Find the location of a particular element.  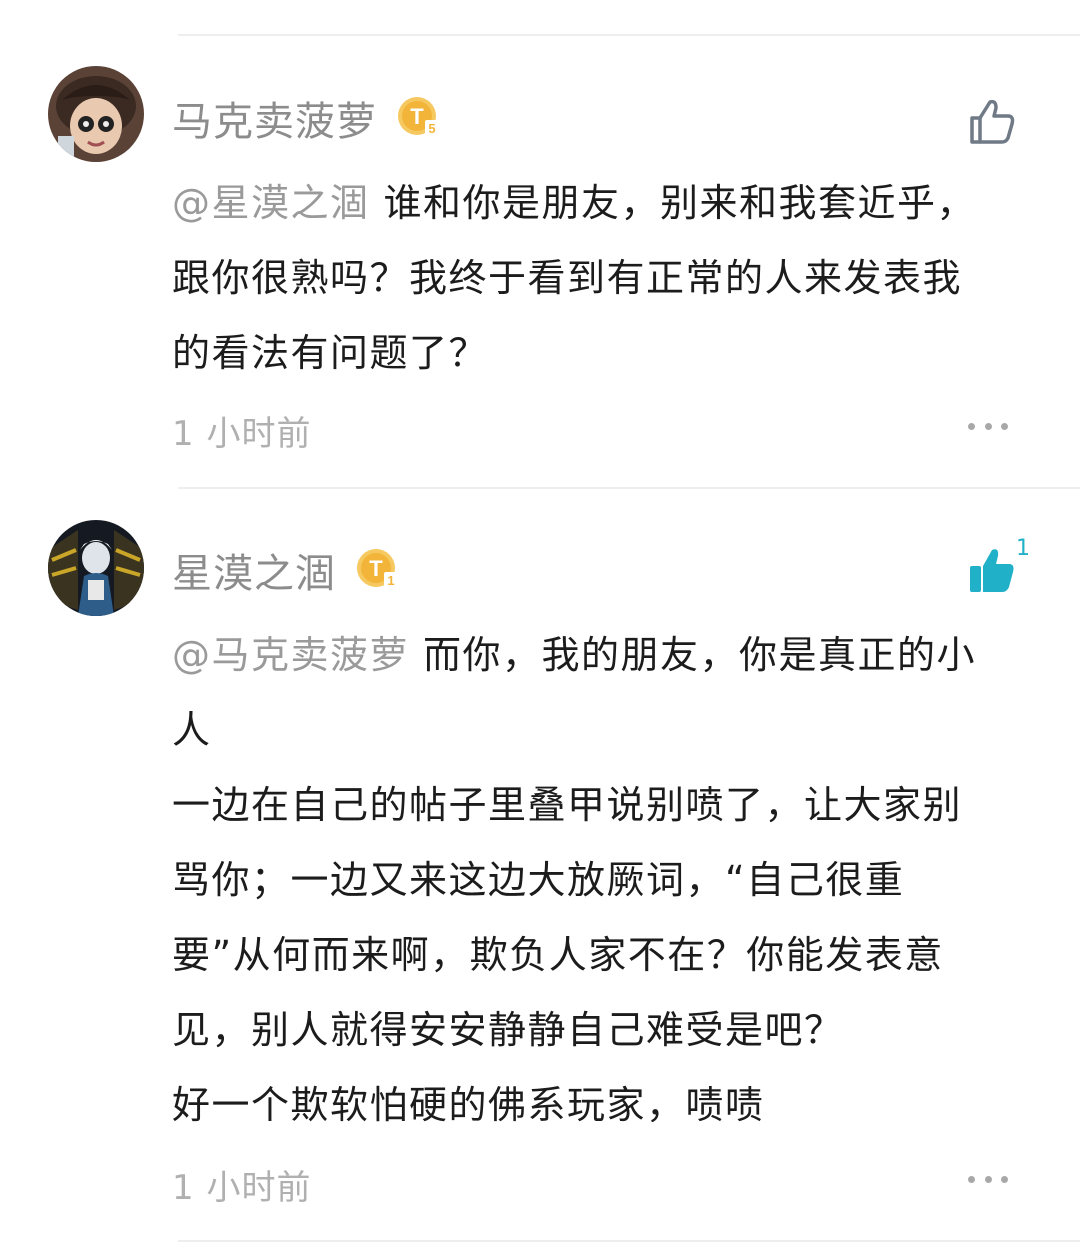

comment-text: 一边在自己的帖子里叠甲说别喷了，让大家别 is located at coordinates (567, 805).